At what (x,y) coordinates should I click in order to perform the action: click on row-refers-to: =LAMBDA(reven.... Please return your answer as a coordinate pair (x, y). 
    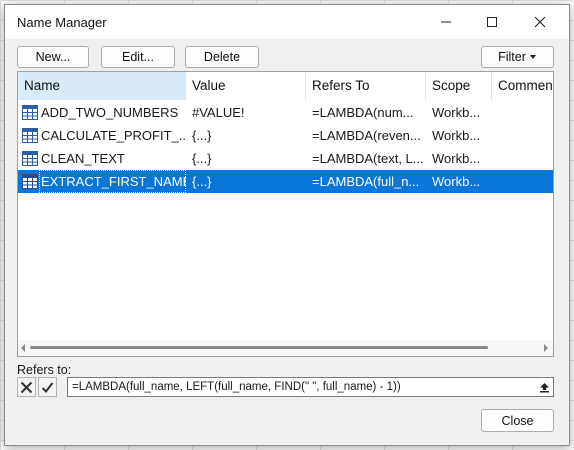
    Looking at the image, I should click on (366, 135).